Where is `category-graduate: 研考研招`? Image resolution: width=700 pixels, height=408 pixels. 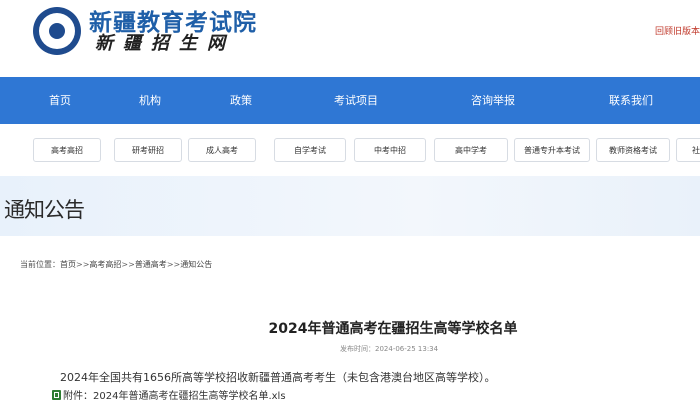 category-graduate: 研考研招 is located at coordinates (148, 150).